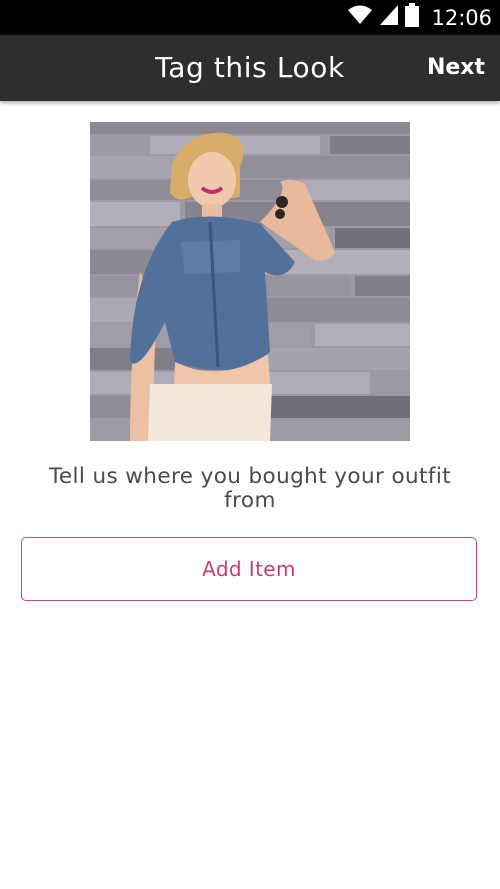 The width and height of the screenshot is (500, 889). What do you see at coordinates (250, 17) in the screenshot?
I see `status-bar: 12:06` at bounding box center [250, 17].